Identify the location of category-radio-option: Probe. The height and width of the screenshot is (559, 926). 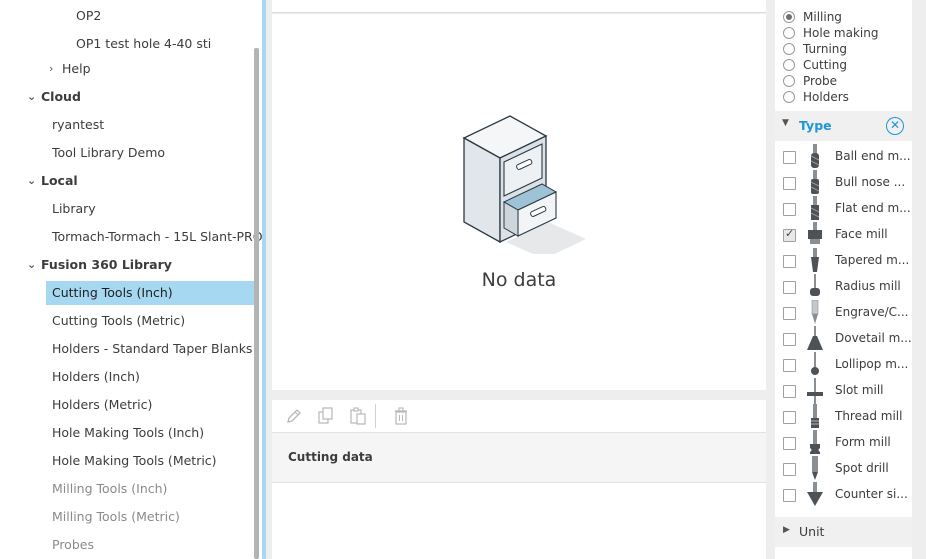
(810, 81).